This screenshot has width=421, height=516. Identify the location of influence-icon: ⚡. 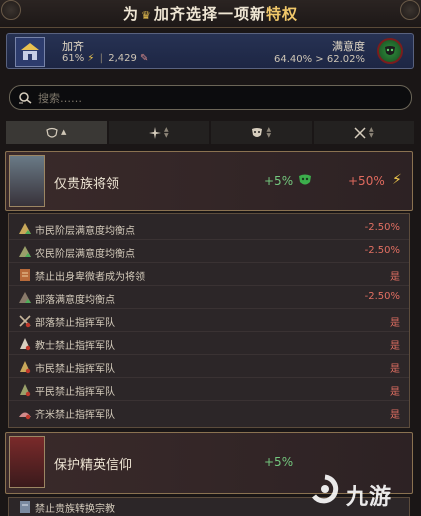
(91, 58).